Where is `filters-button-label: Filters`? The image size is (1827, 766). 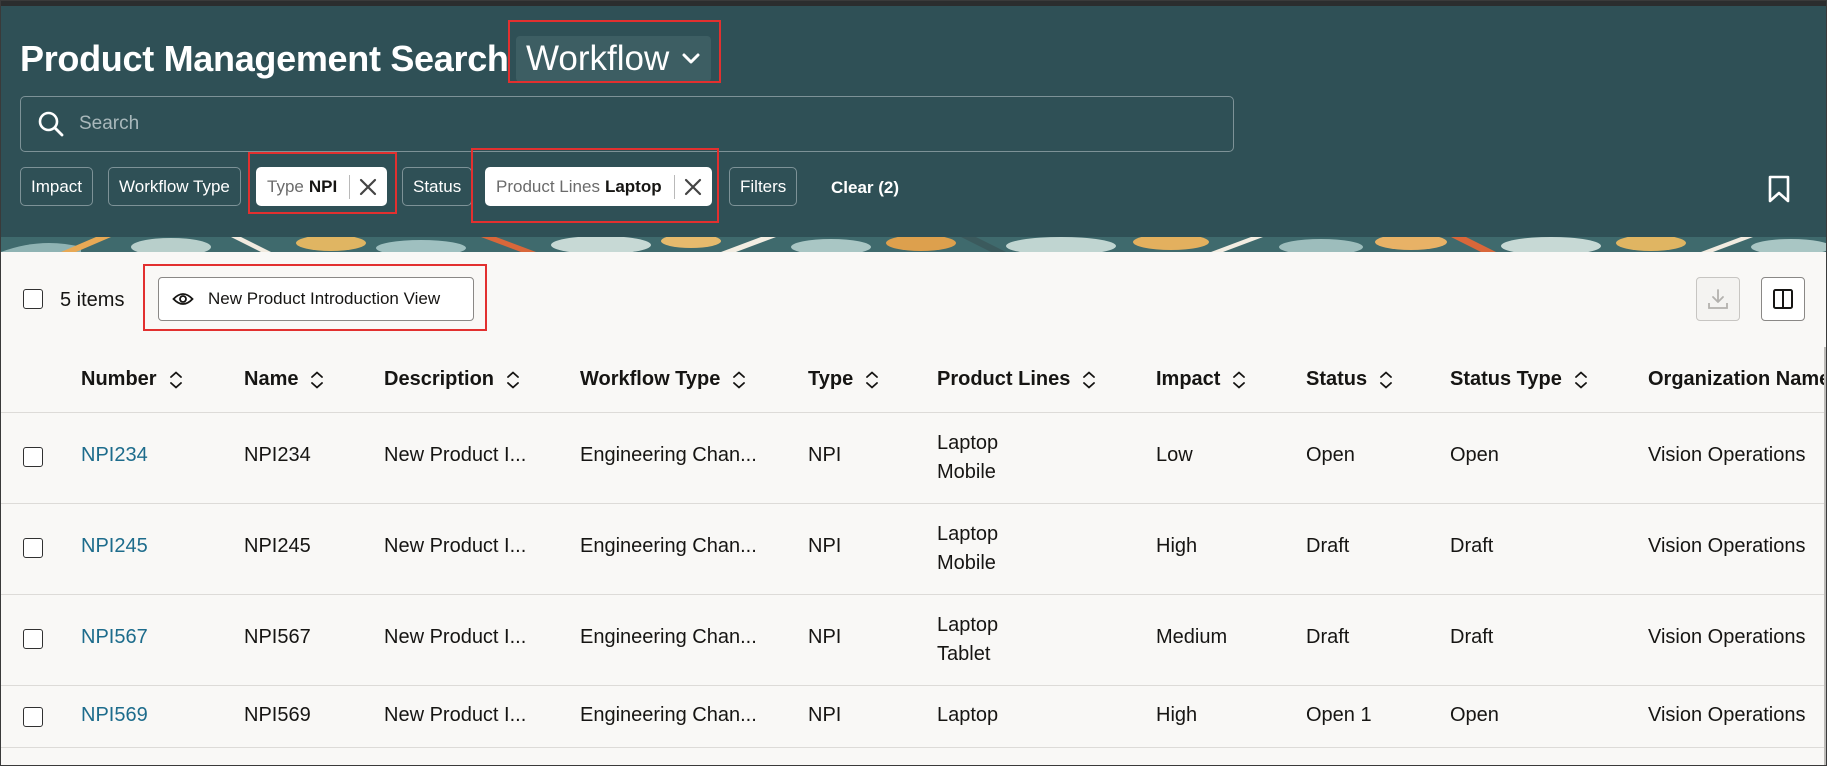
filters-button-label: Filters is located at coordinates (763, 186).